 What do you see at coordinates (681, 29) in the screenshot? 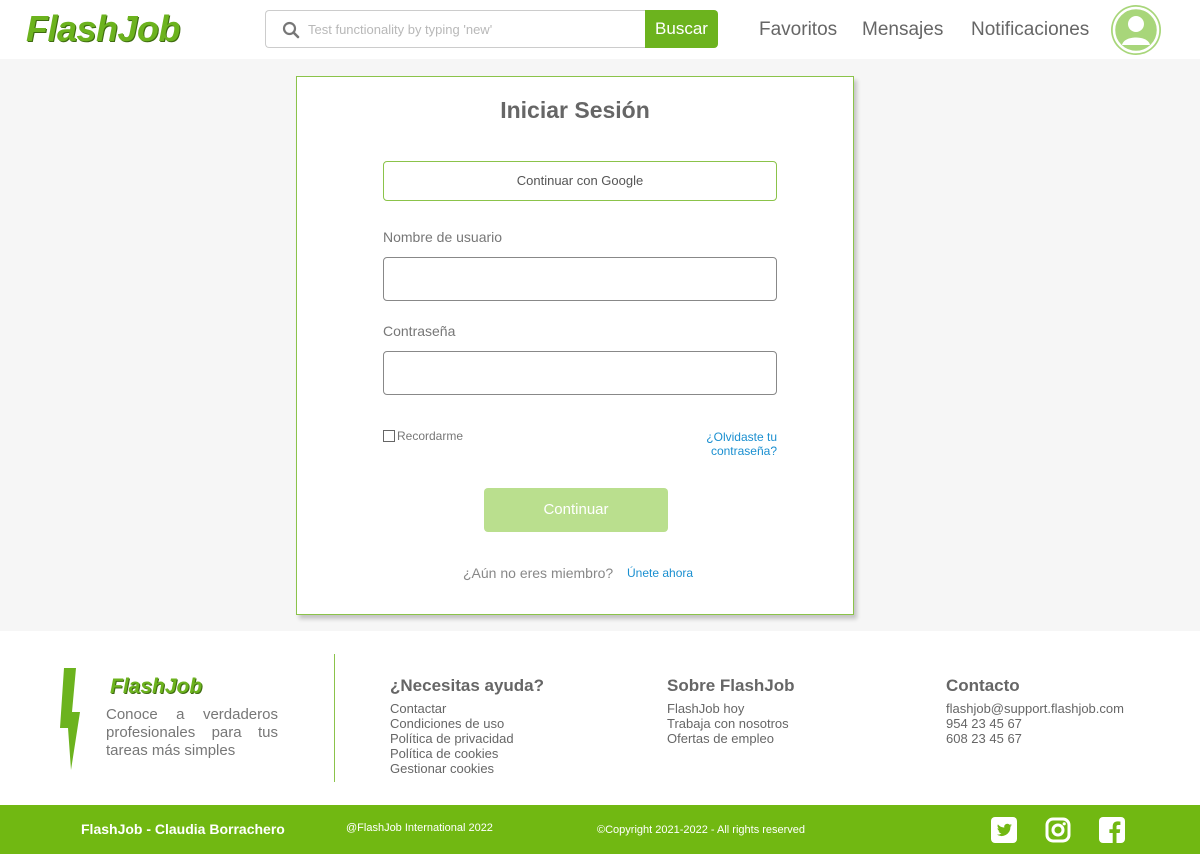
I see `search-button: Buscar` at bounding box center [681, 29].